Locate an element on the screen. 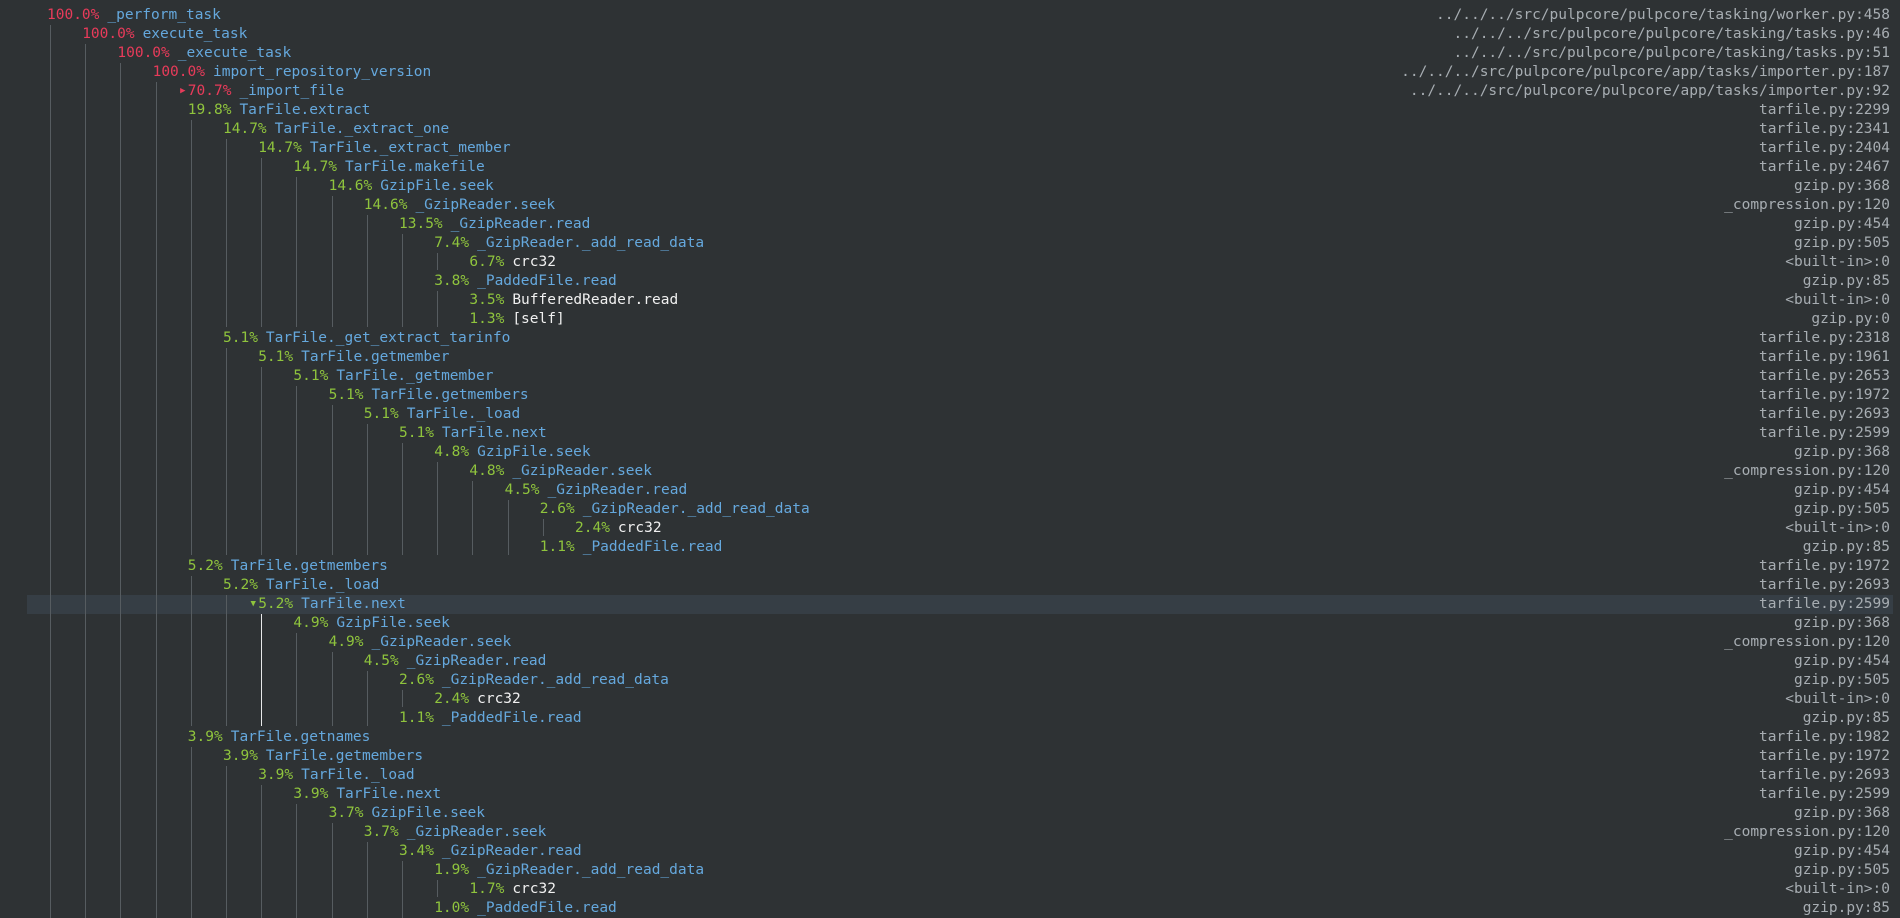 Image resolution: width=1900 pixels, height=918 pixels. tree-row: 5.1% TarFile._load tarfile.py:2693 is located at coordinates (950, 414).